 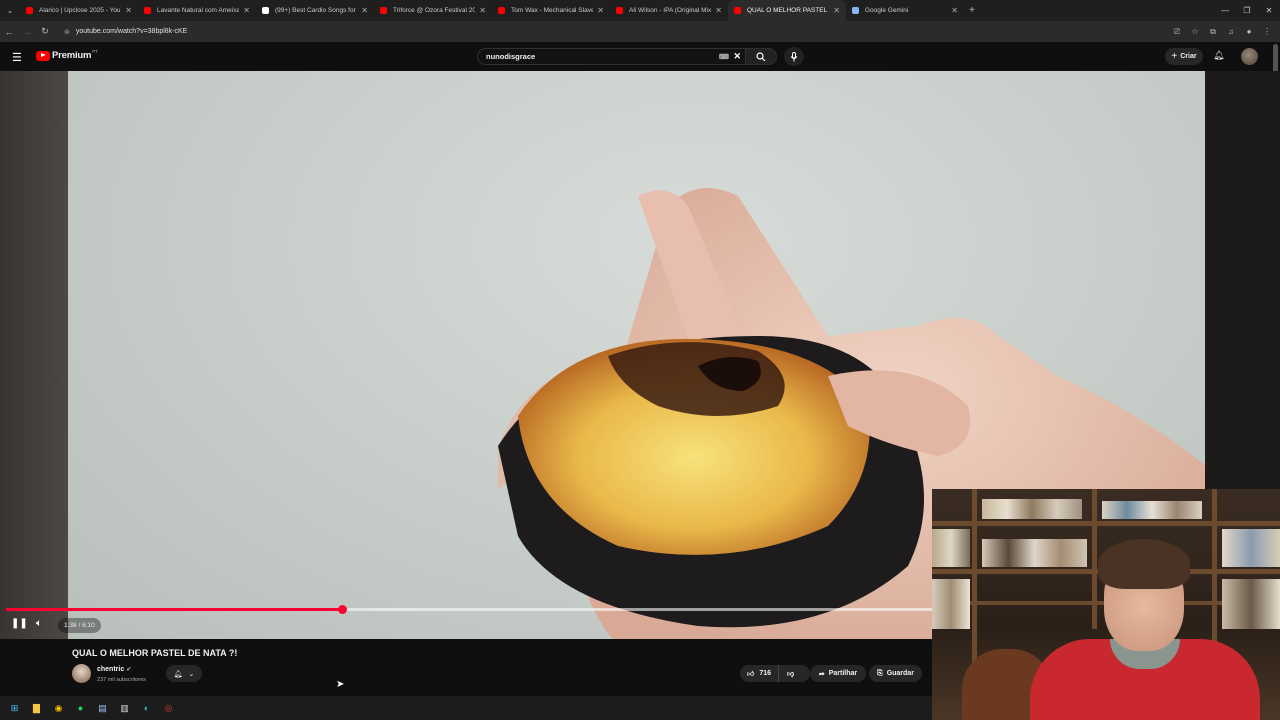 I want to click on save-button: ⎘ Guardar, so click(x=895, y=673).